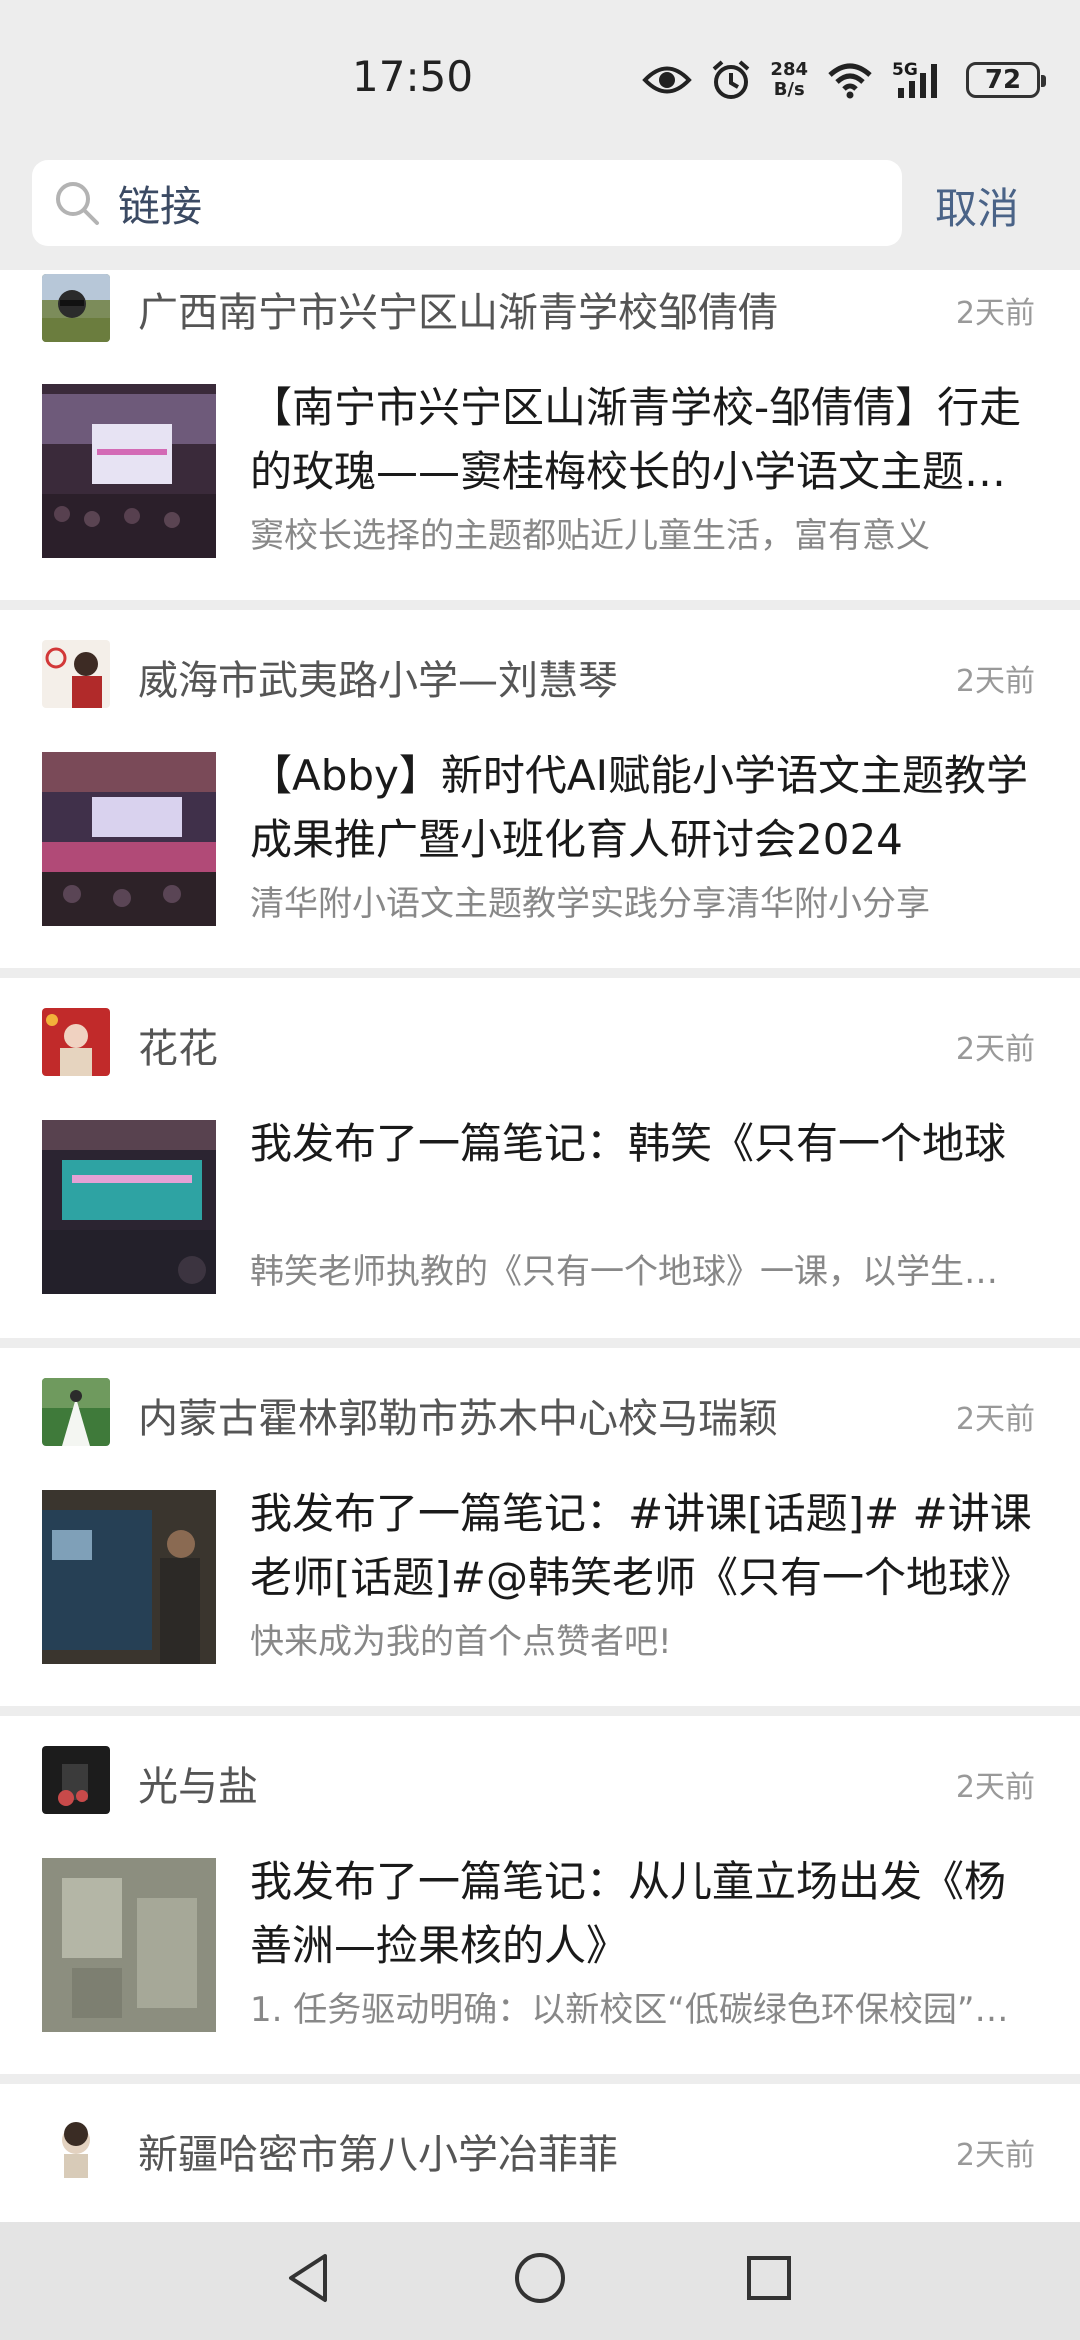 Image resolution: width=1080 pixels, height=2340 pixels. Describe the element at coordinates (540, 75) in the screenshot. I see `status-bar: 17:50 284 B/s 5G 72` at that location.